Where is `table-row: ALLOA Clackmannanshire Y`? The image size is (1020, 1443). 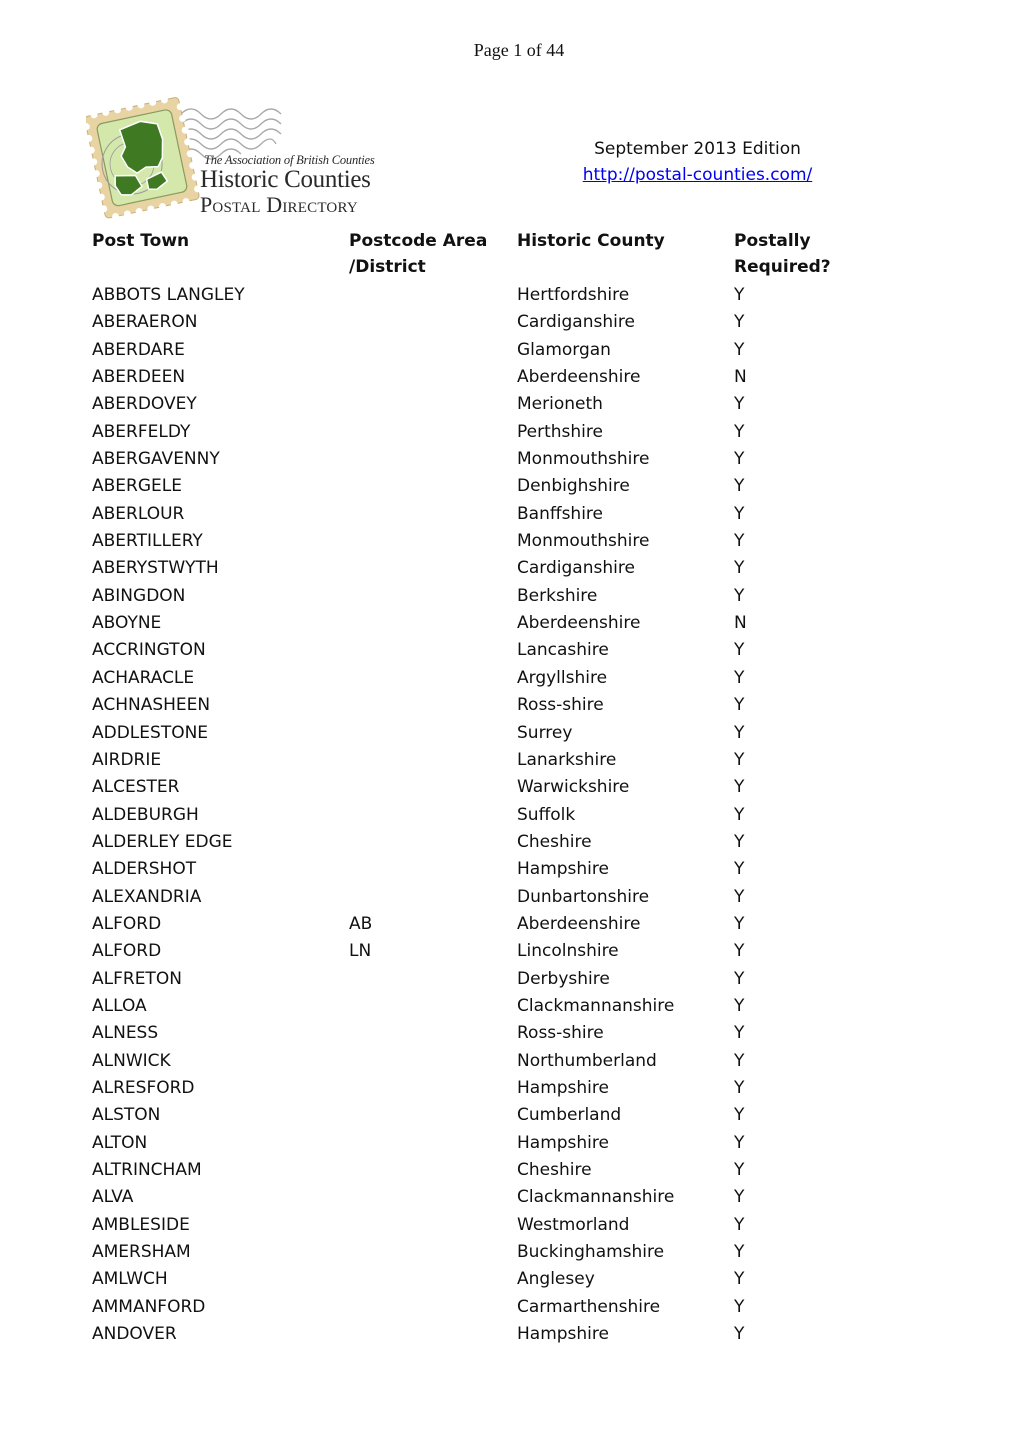 table-row: ALLOA Clackmannanshire Y is located at coordinates (468, 1006).